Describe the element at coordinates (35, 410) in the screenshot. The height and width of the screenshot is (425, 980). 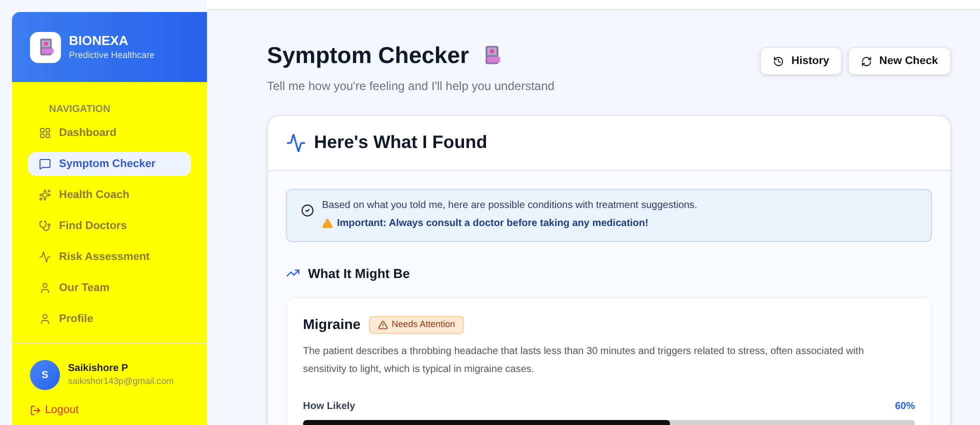
I see `logout-icon` at that location.